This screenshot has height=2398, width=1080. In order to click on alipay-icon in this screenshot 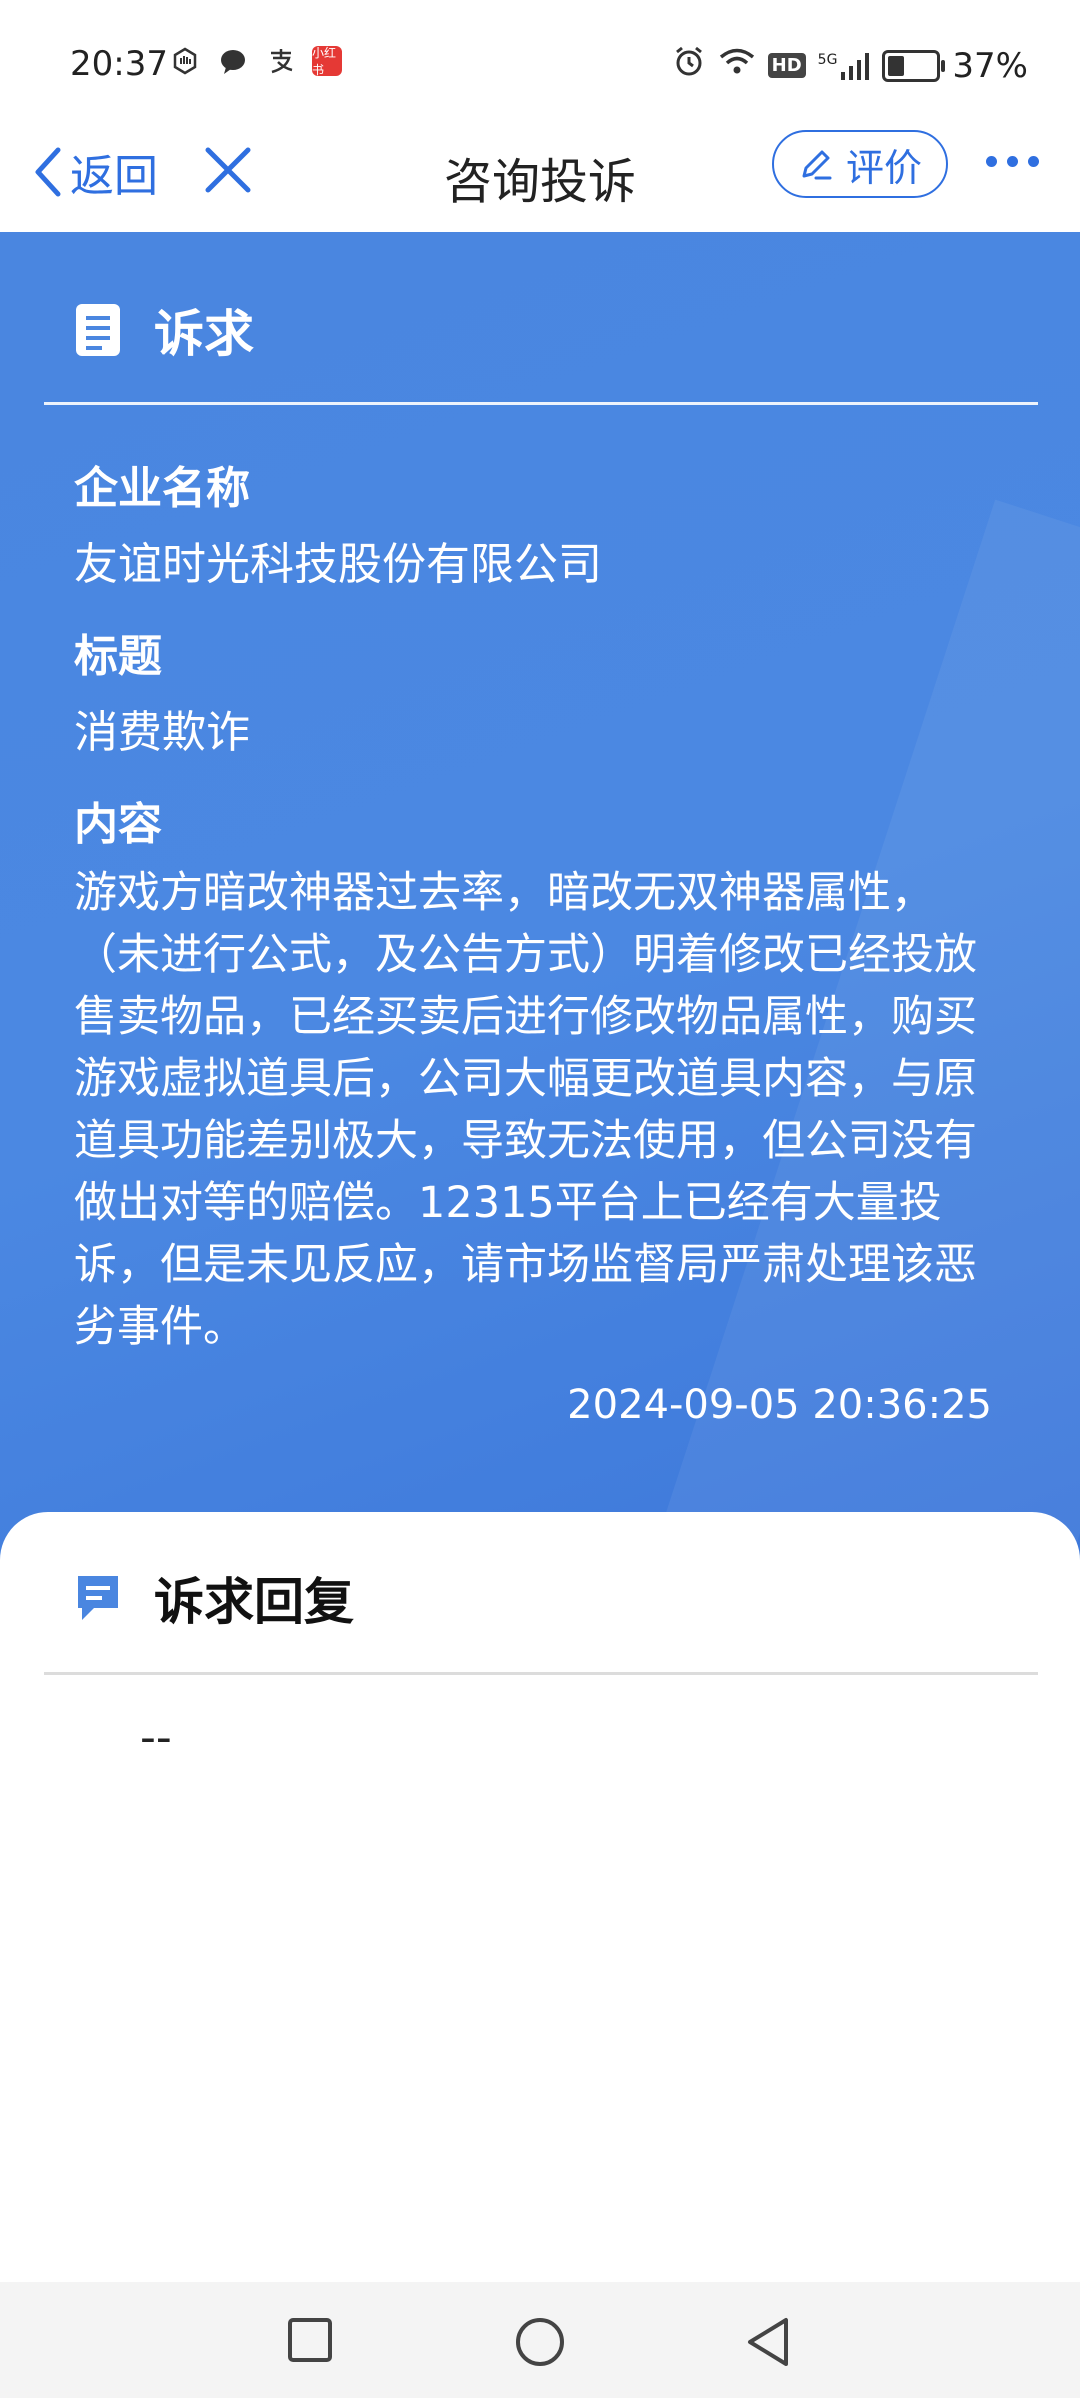, I will do `click(281, 61)`.